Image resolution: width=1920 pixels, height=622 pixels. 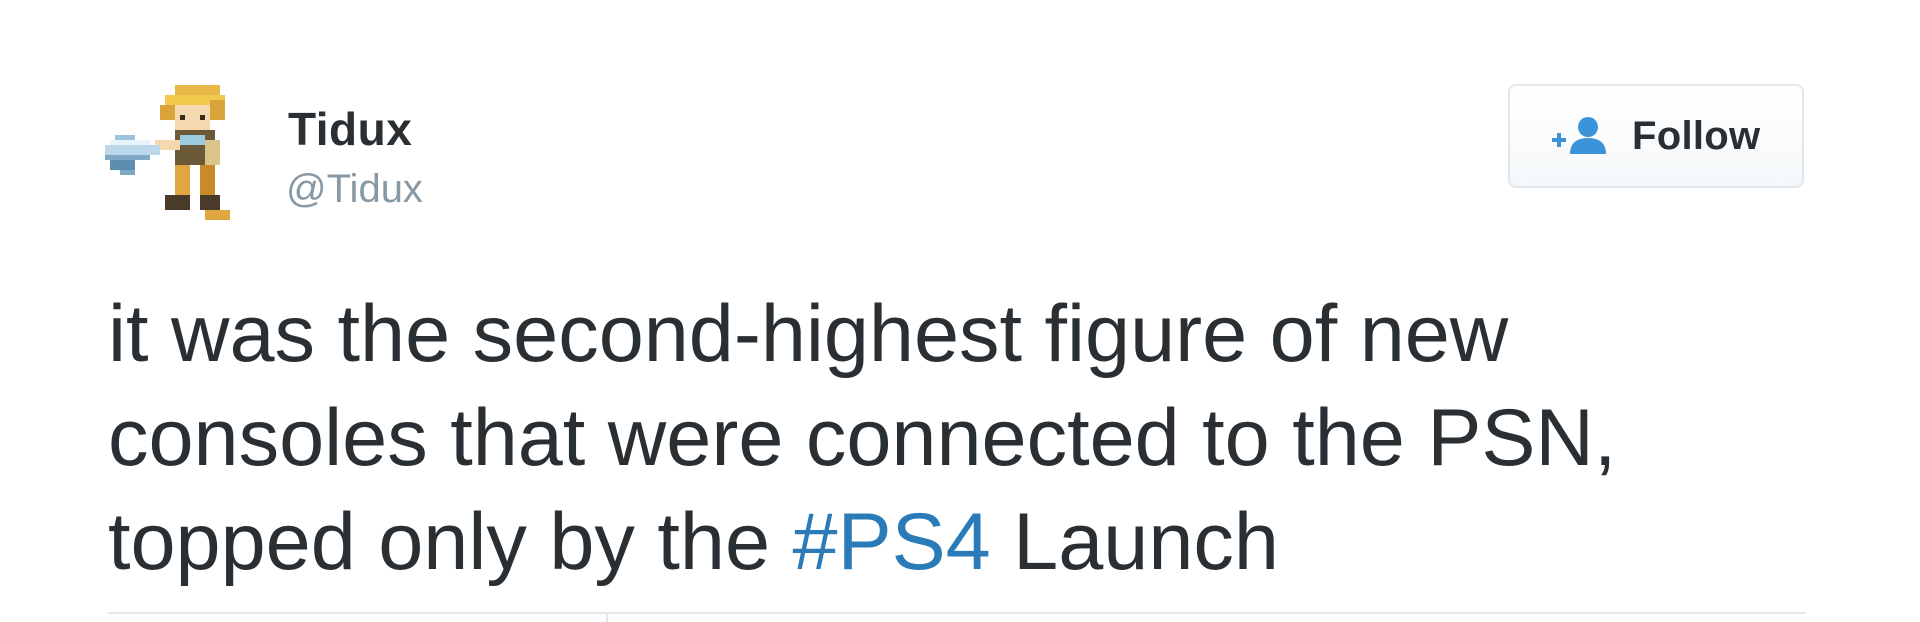 I want to click on pixel-art-swordsman-avatar, so click(x=167, y=152).